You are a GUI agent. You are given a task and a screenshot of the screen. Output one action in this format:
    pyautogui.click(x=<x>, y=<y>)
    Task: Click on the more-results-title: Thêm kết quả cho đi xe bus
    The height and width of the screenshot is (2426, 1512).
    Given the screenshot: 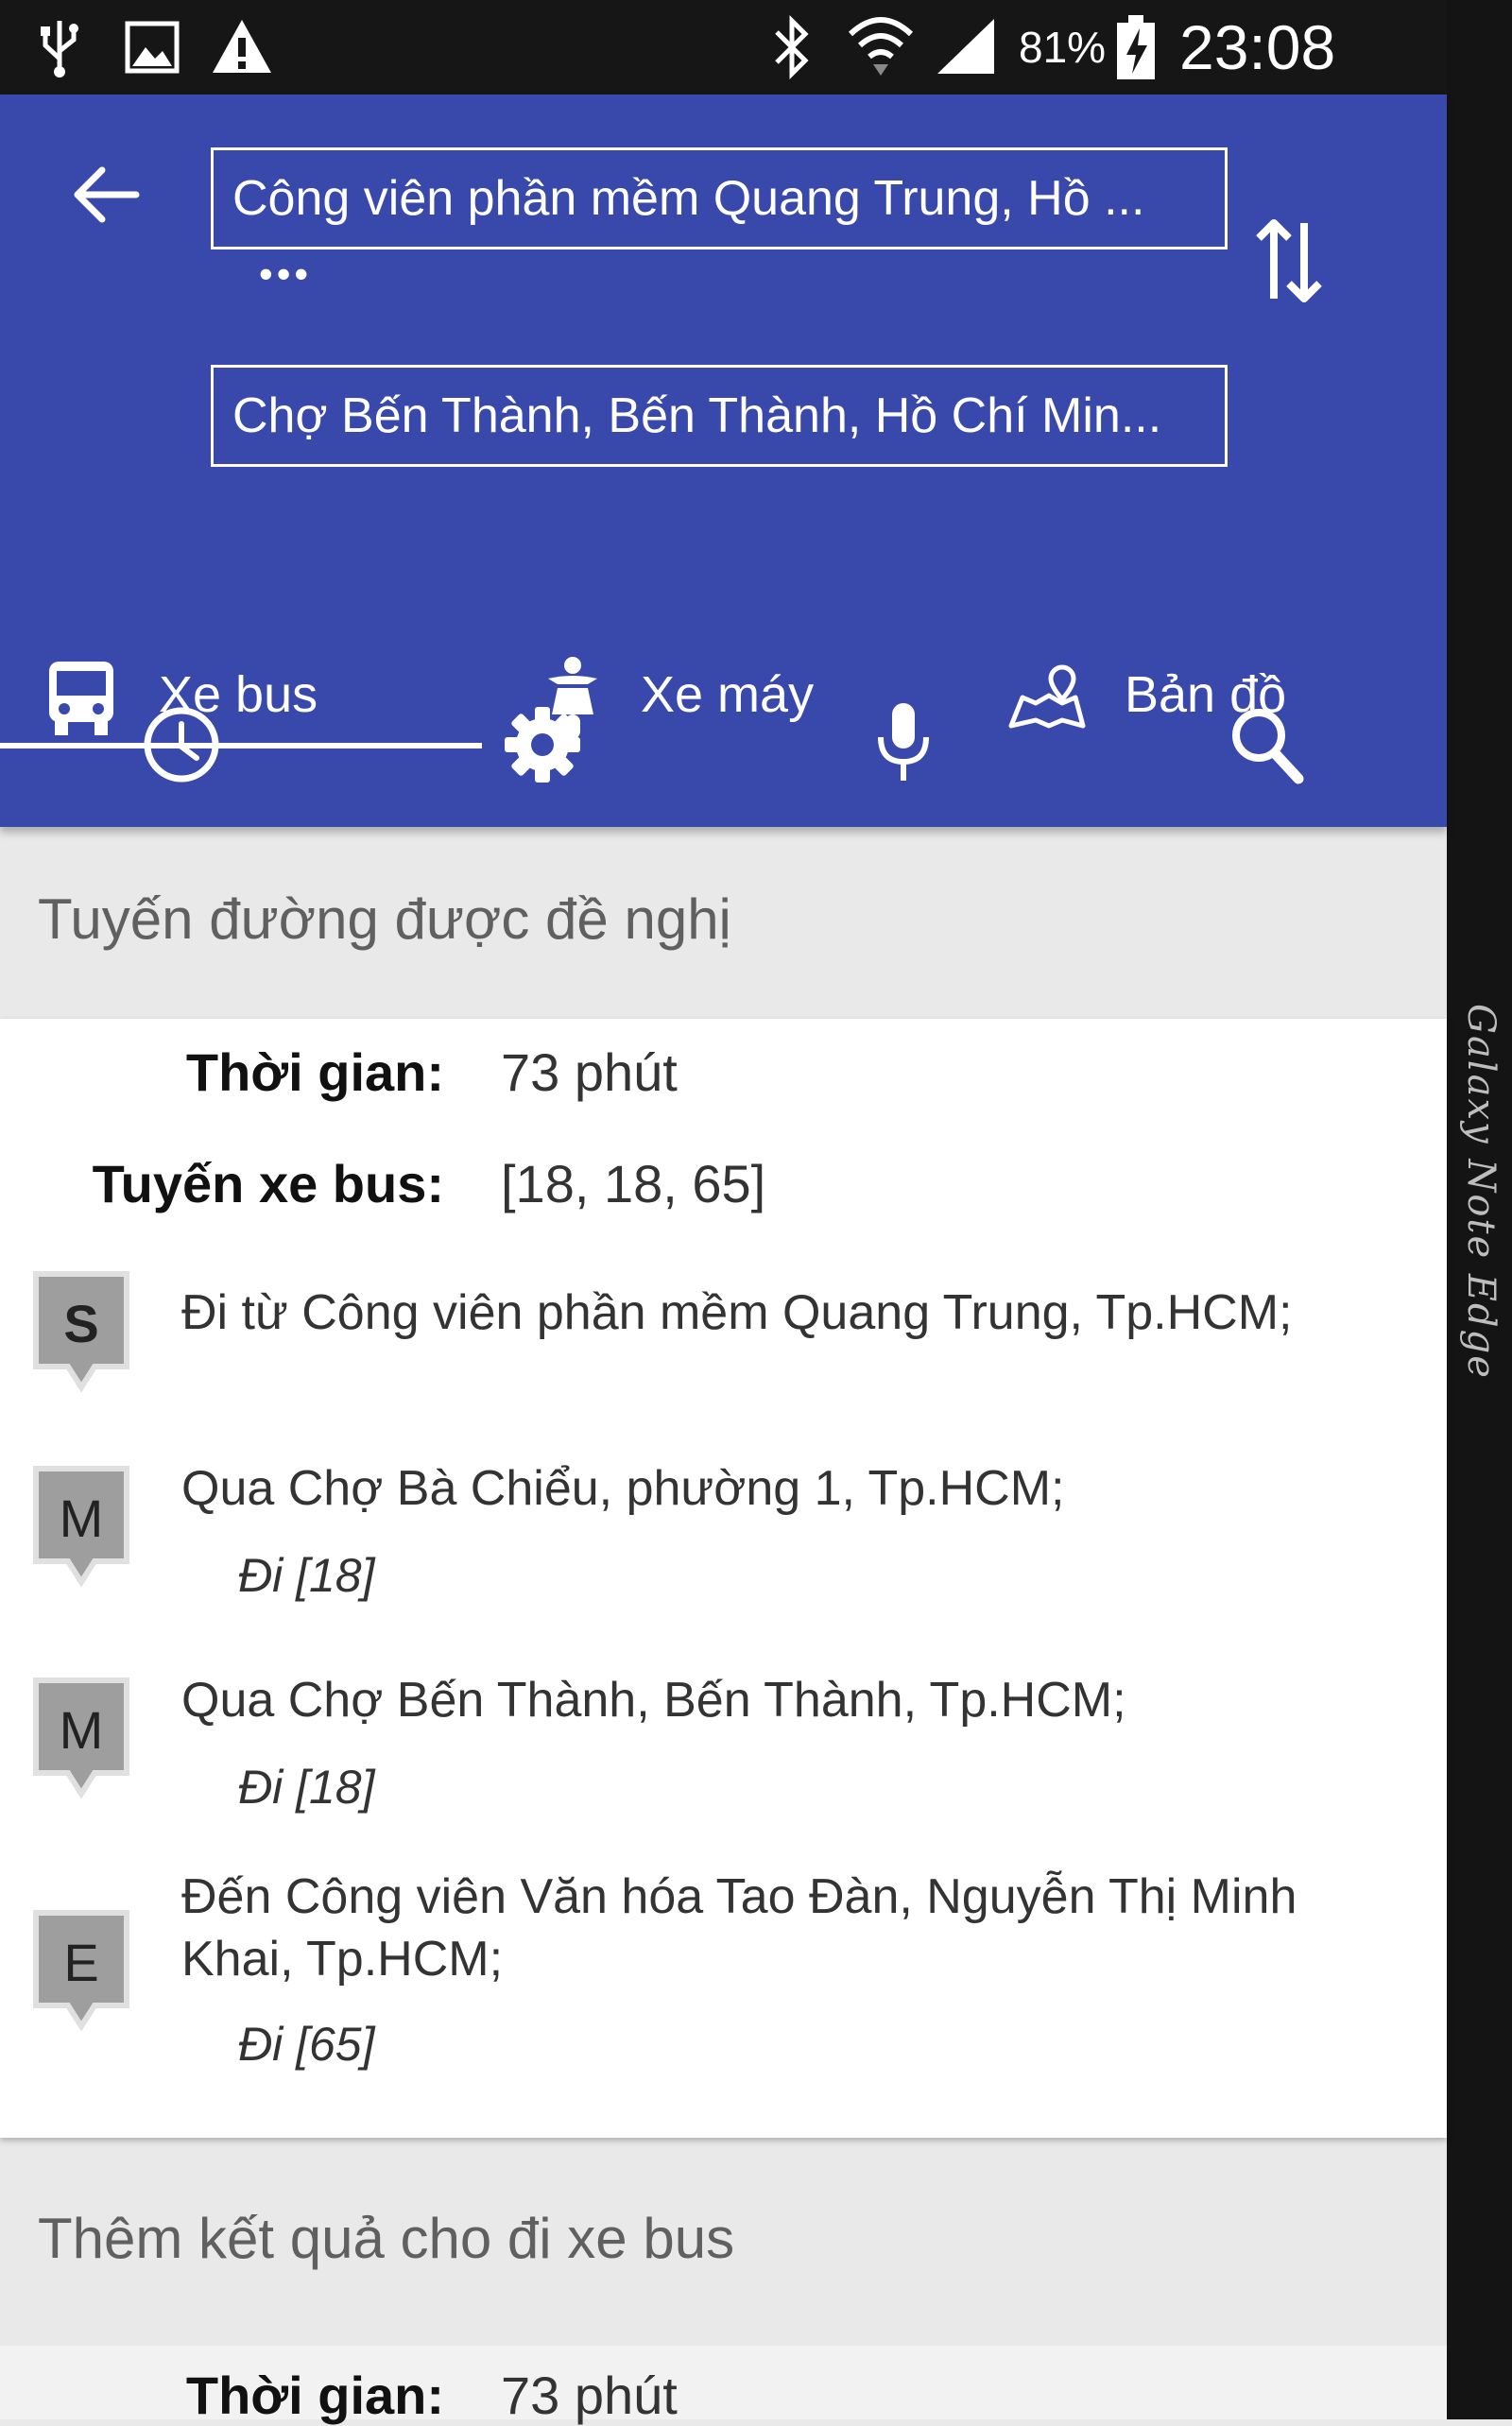 What is the action you would take?
    pyautogui.click(x=386, y=2238)
    